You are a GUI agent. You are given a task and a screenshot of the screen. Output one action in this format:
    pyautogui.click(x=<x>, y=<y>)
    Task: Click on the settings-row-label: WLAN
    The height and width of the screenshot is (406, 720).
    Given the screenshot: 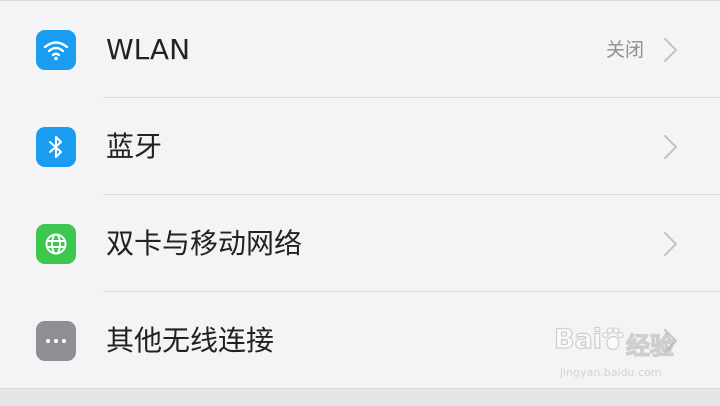 What is the action you would take?
    pyautogui.click(x=148, y=49)
    